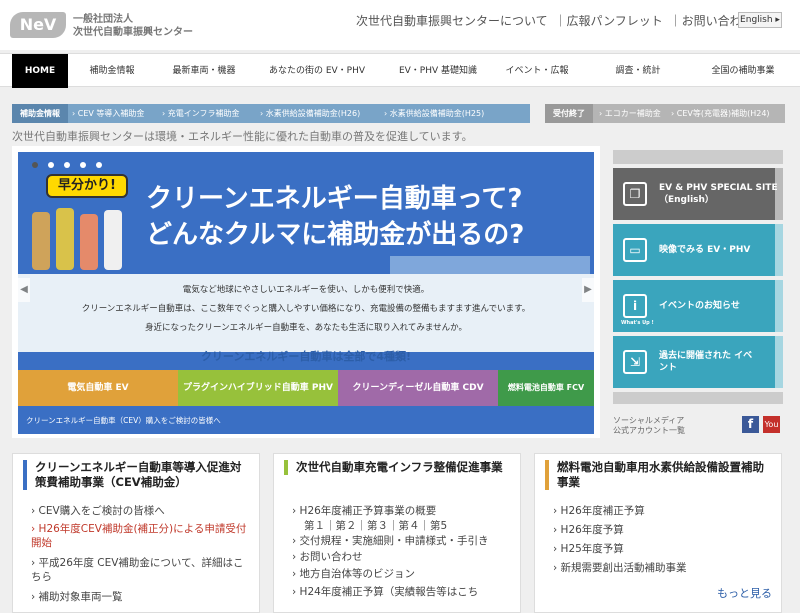  Describe the element at coordinates (390, 541) in the screenshot. I see `list-item: › 交付規程・実施細則・申請様式・手引き` at that location.